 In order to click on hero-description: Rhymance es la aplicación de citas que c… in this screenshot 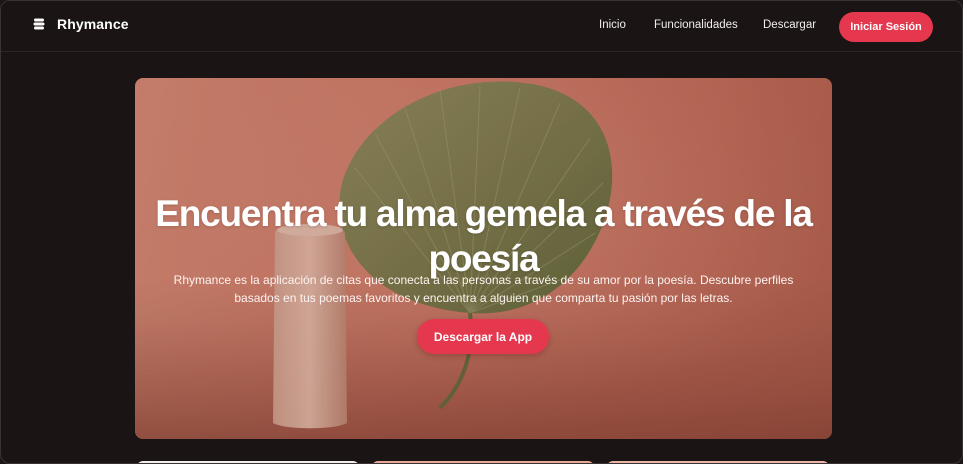, I will do `click(483, 289)`.